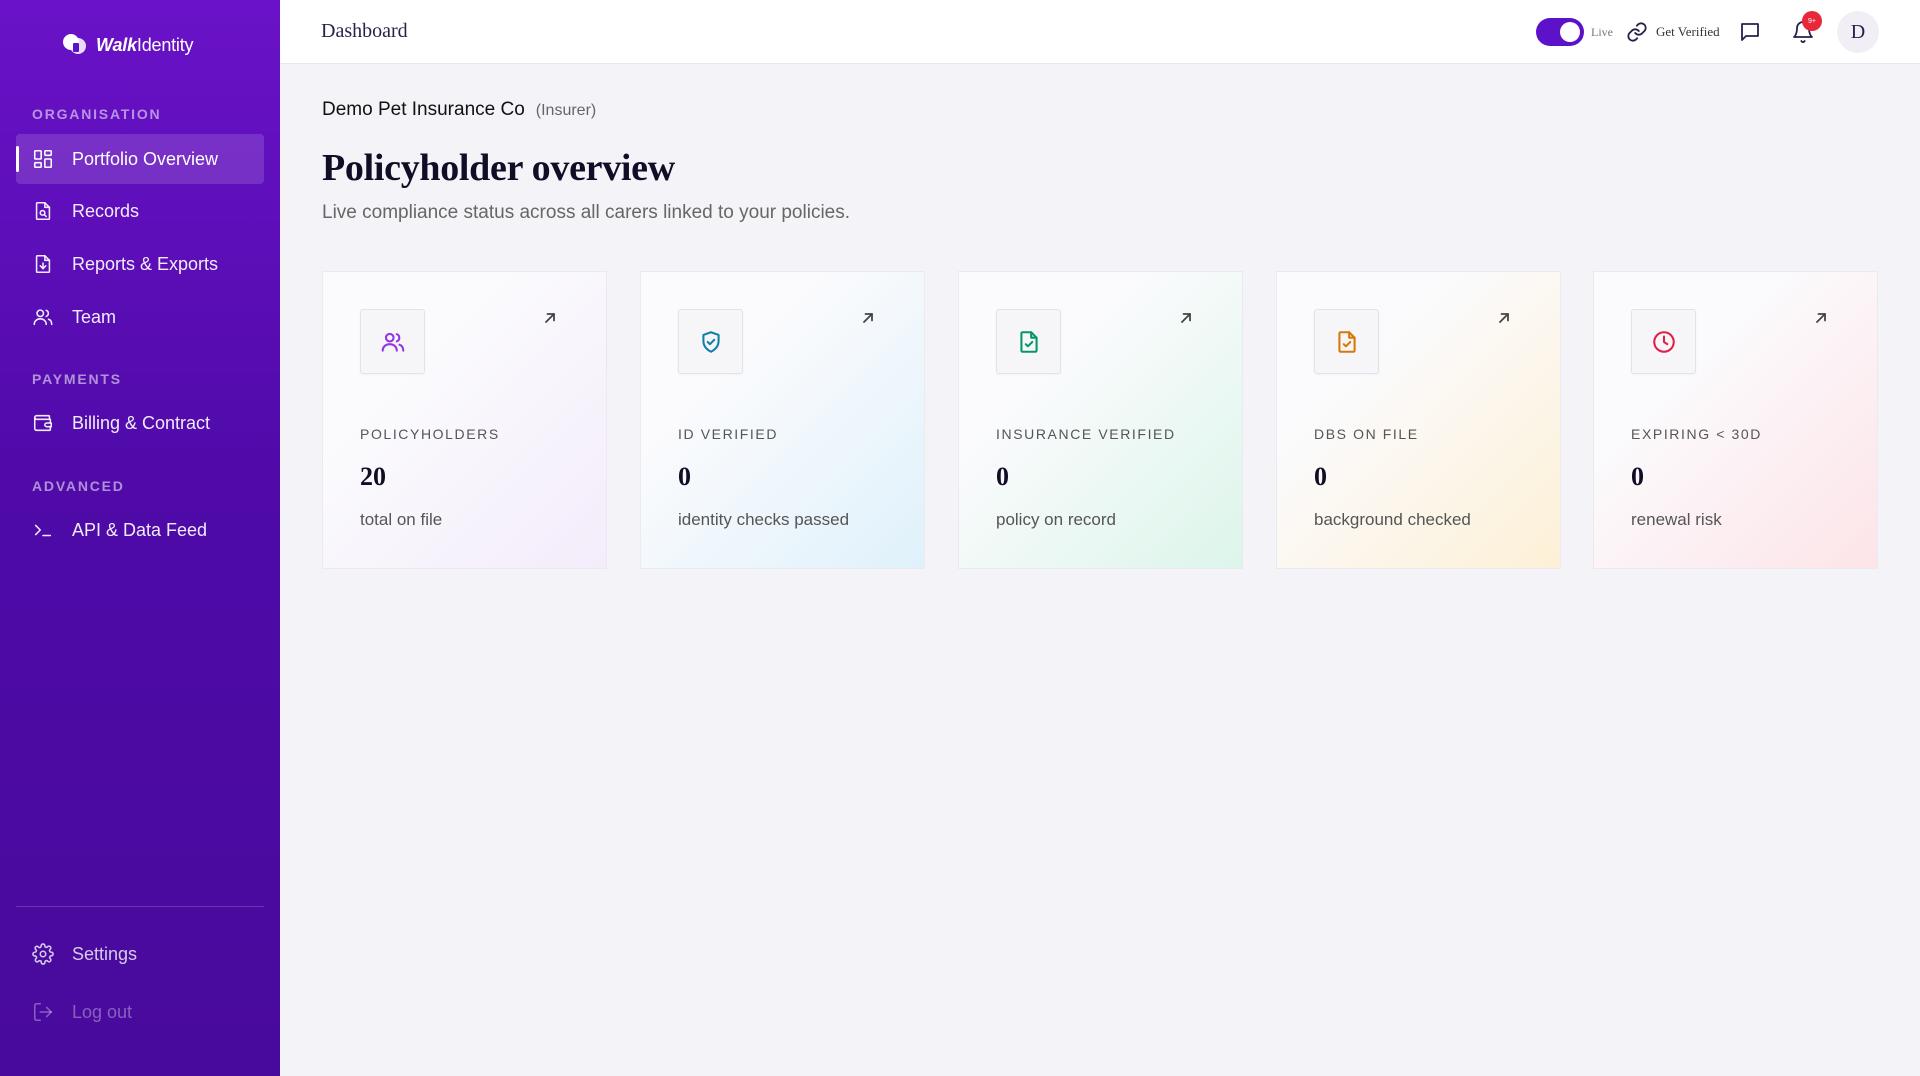  I want to click on card-label: EXPIRING < 30D, so click(1696, 434).